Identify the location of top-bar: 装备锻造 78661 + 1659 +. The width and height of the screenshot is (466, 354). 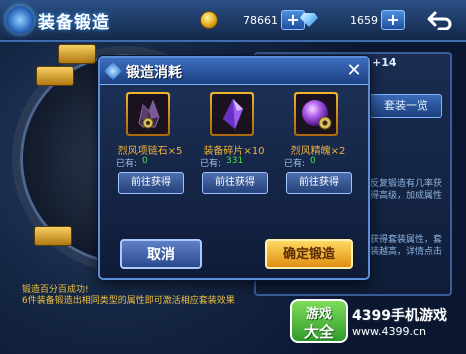
(233, 21).